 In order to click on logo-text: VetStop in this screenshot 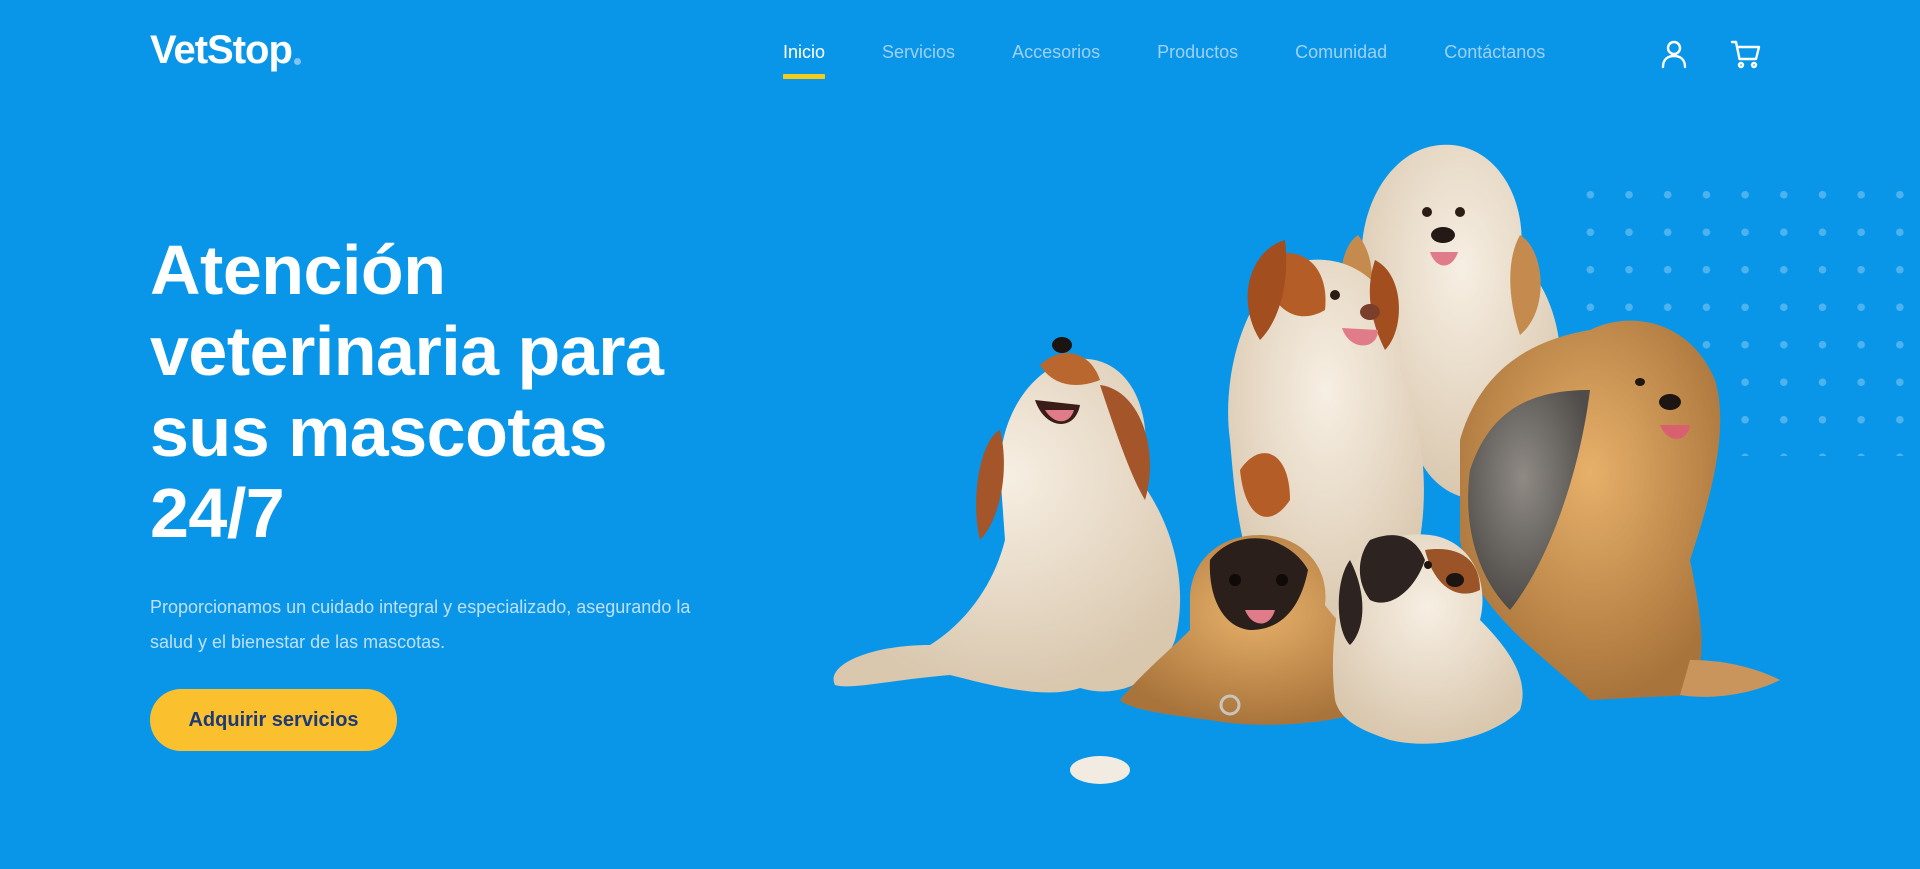, I will do `click(221, 50)`.